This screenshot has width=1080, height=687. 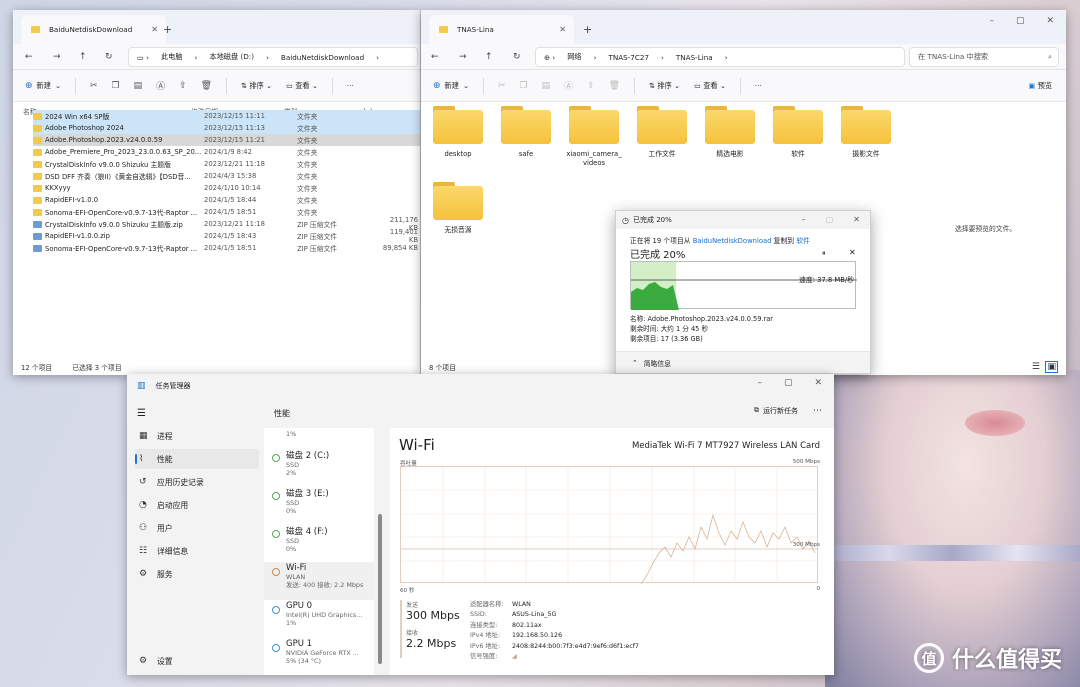 What do you see at coordinates (319, 656) in the screenshot?
I see `device-item: GPU 1 NVIDIA GeForce RTX ... 5% (34 °C)` at bounding box center [319, 656].